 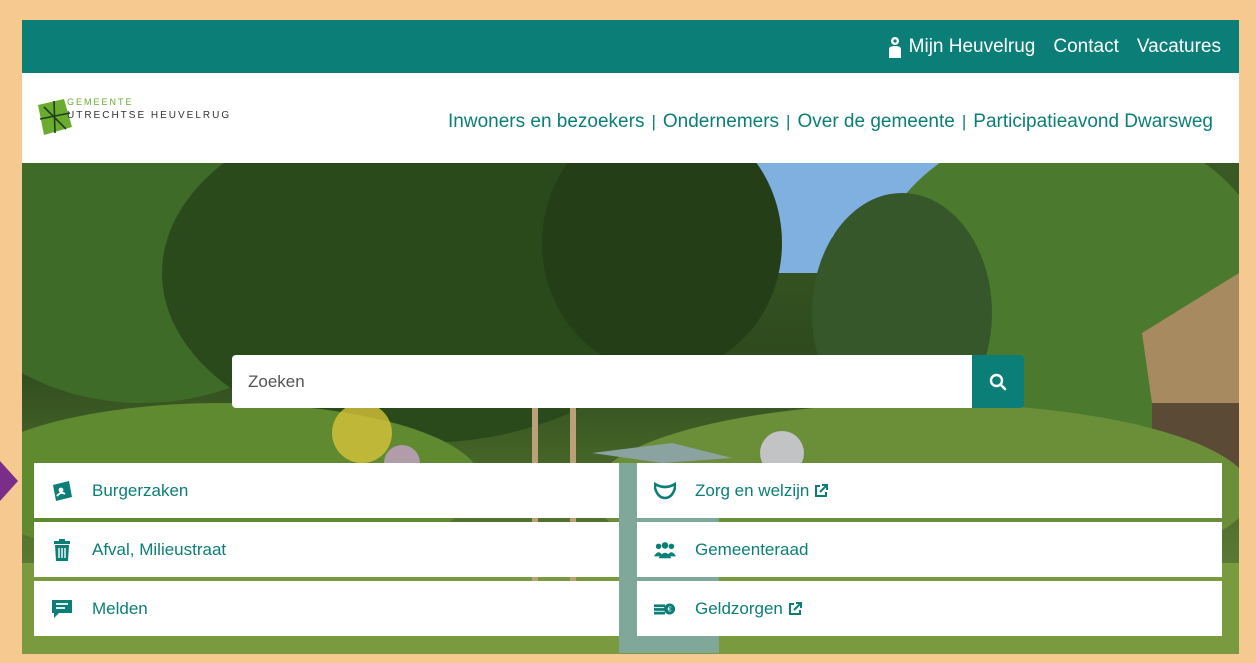 I want to click on contact-link: Contact, so click(x=1085, y=47).